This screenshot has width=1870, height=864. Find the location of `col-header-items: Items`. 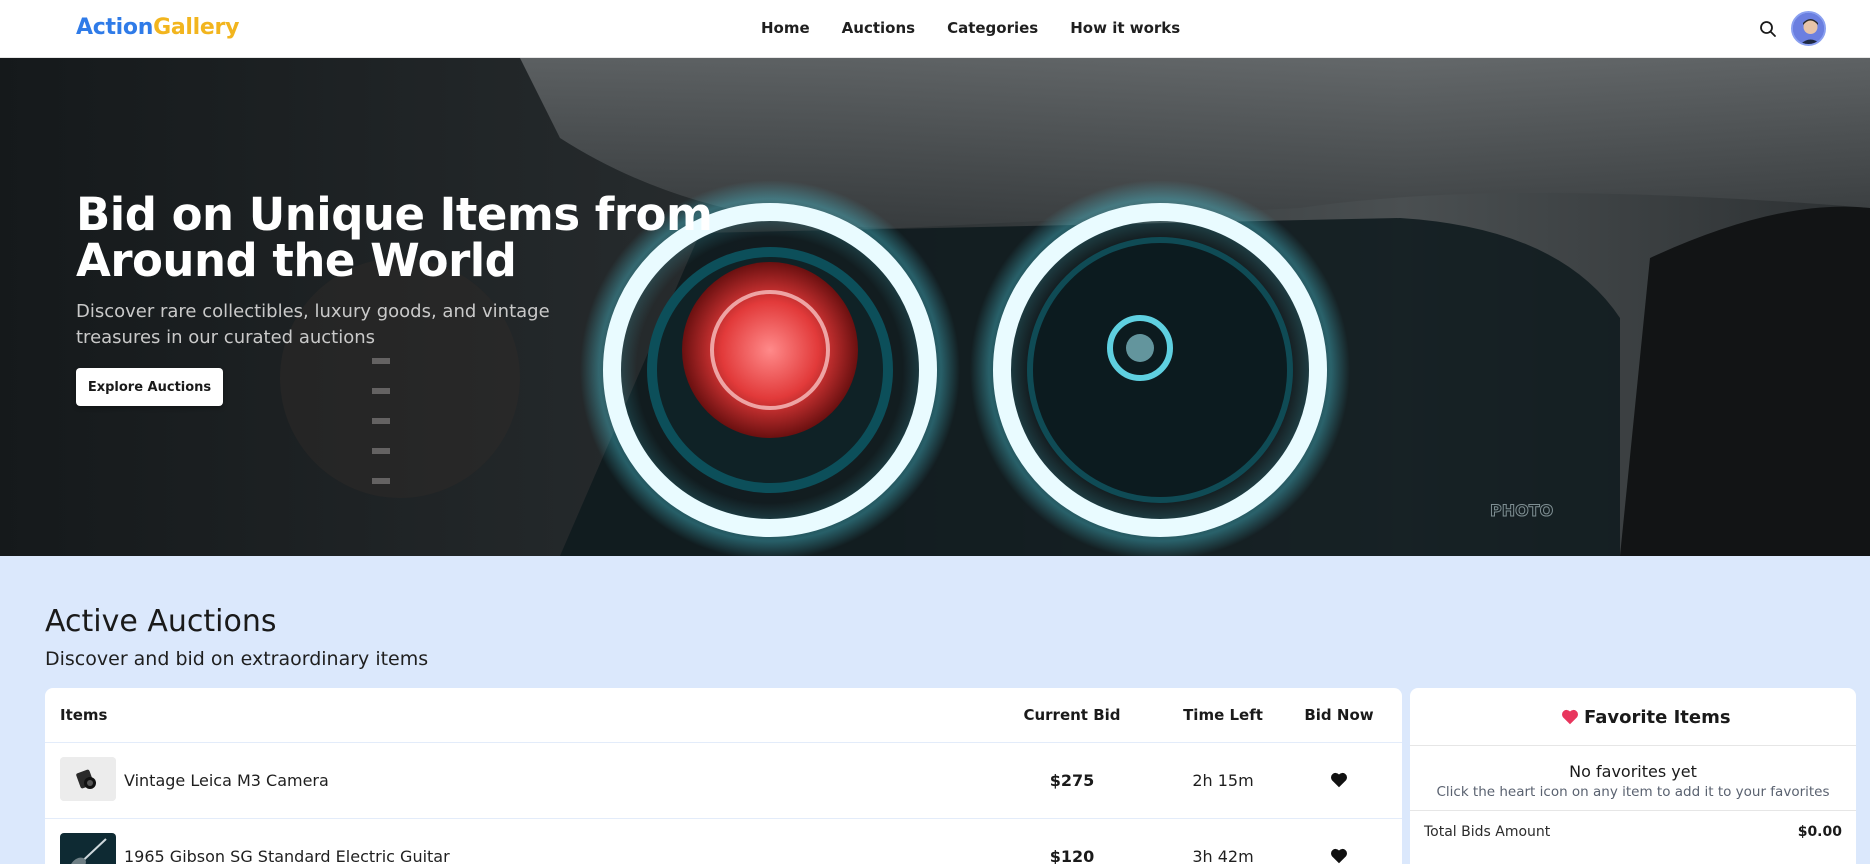

col-header-items: Items is located at coordinates (83, 715).